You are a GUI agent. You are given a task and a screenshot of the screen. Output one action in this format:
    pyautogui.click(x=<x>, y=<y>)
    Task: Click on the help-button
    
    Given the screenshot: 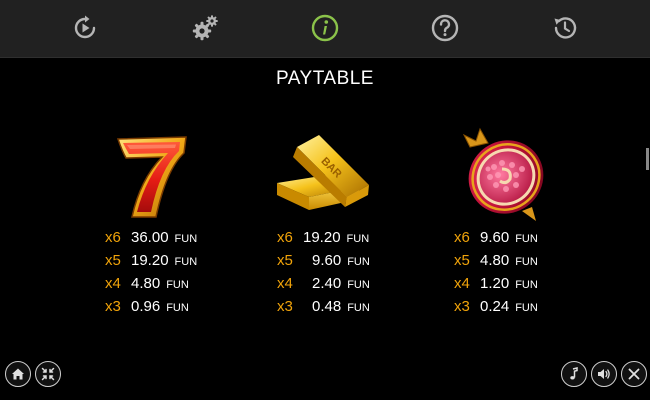 What is the action you would take?
    pyautogui.click(x=445, y=28)
    